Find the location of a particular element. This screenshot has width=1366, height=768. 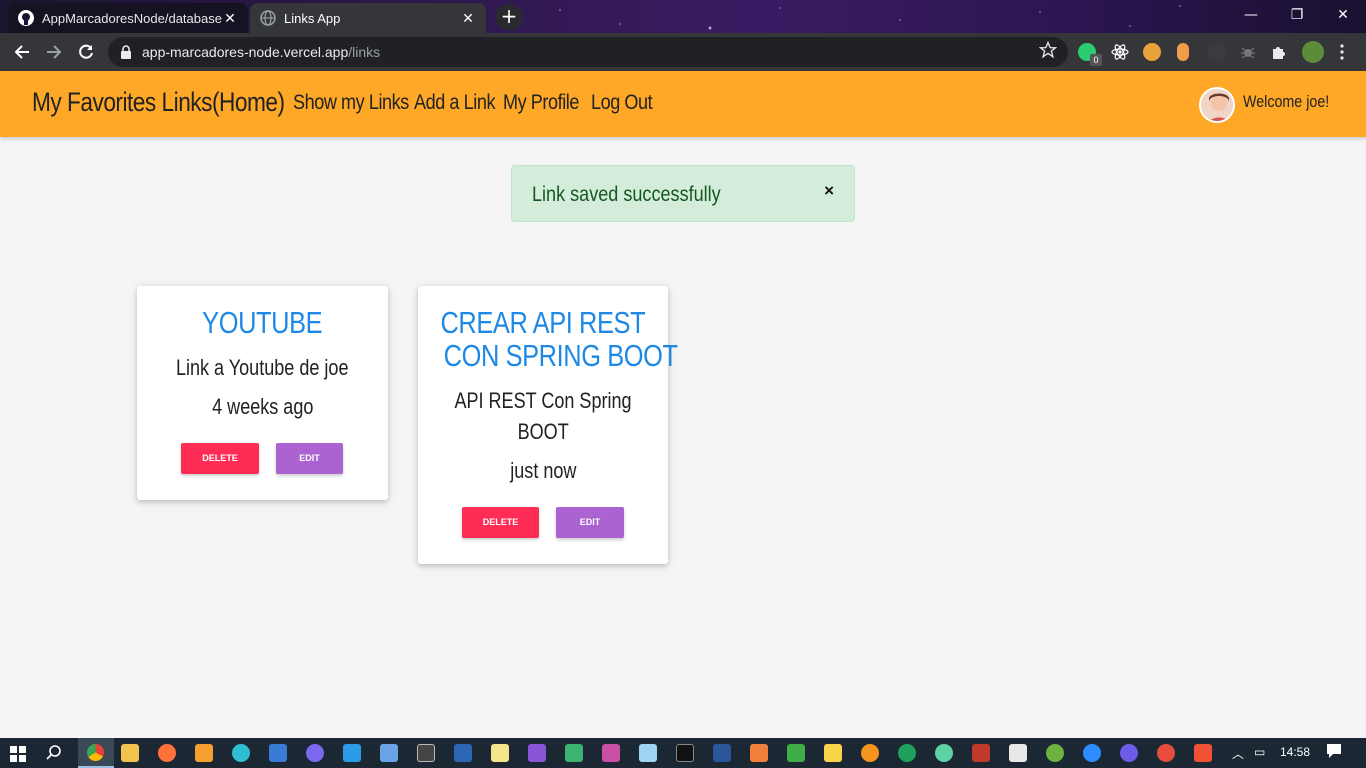

search-icon is located at coordinates (54, 755).